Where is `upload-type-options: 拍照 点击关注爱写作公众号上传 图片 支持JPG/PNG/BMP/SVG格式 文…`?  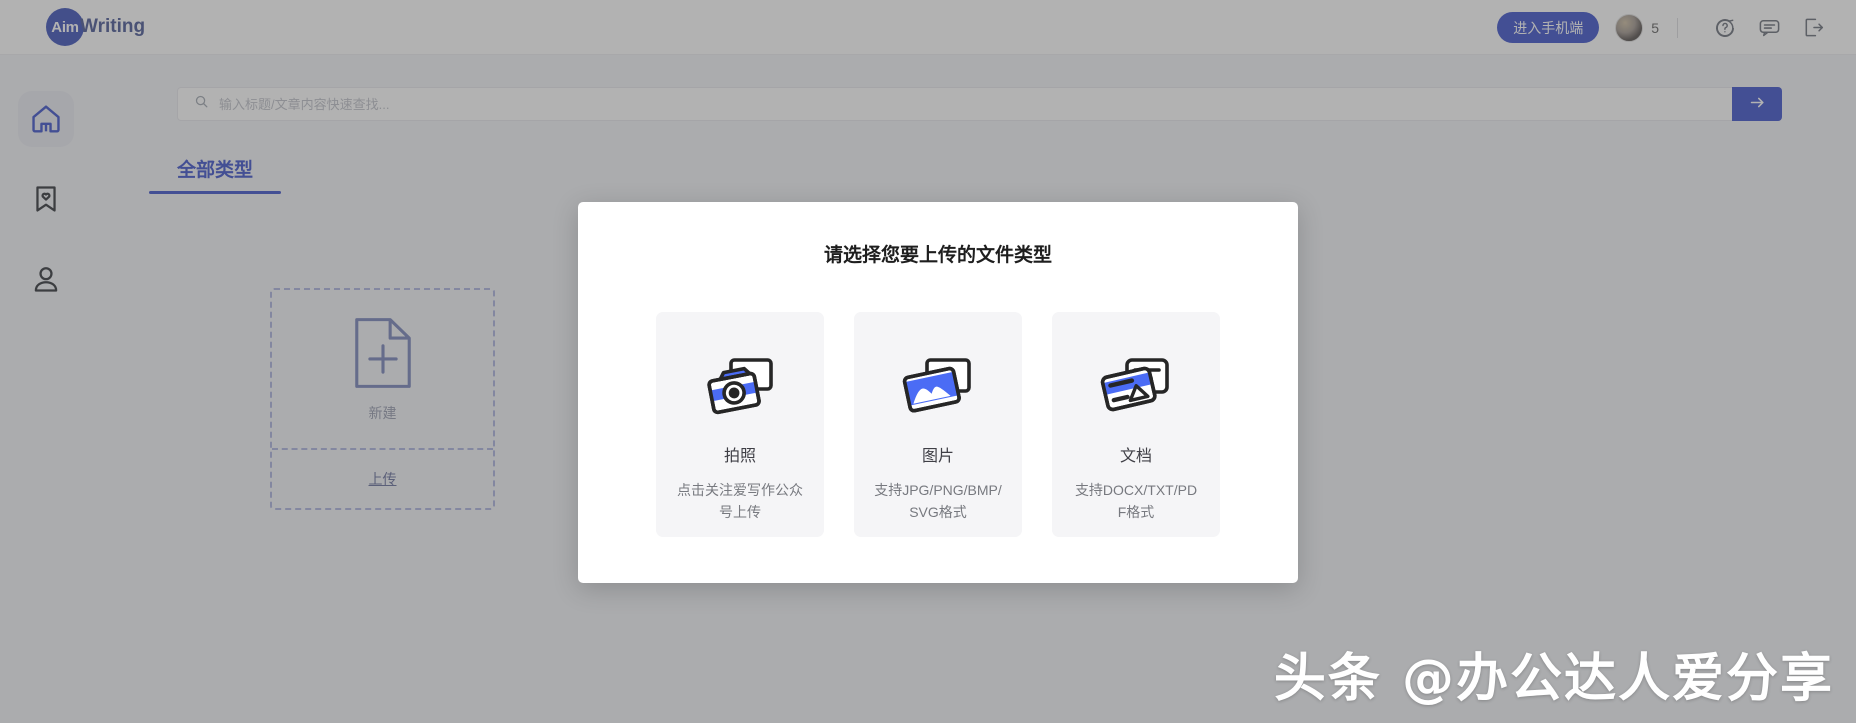
upload-type-options: 拍照 点击关注爱写作公众号上传 图片 支持JPG/PNG/BMP/SVG格式 文… is located at coordinates (938, 424).